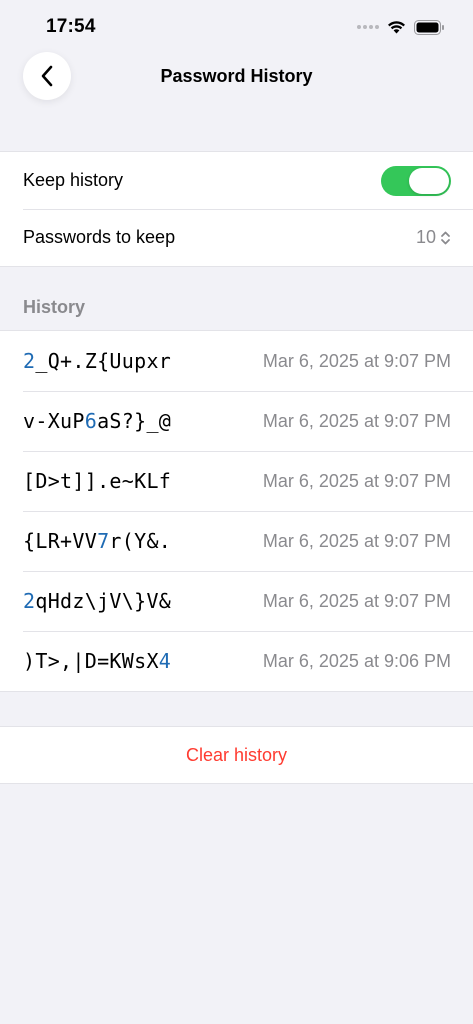  What do you see at coordinates (236, 27) in the screenshot?
I see `status-bar: 17:54` at bounding box center [236, 27].